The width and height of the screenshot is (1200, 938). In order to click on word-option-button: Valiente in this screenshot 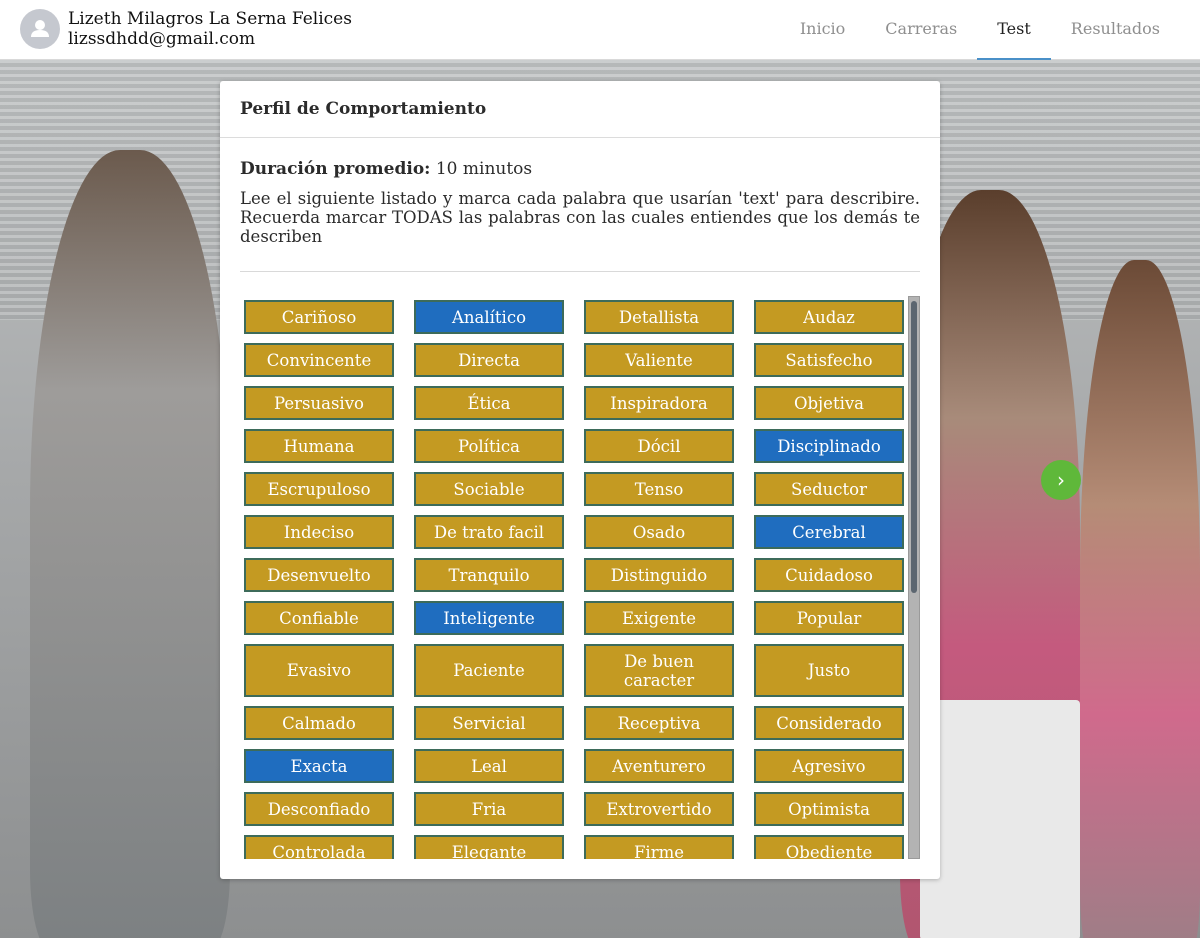, I will do `click(659, 360)`.